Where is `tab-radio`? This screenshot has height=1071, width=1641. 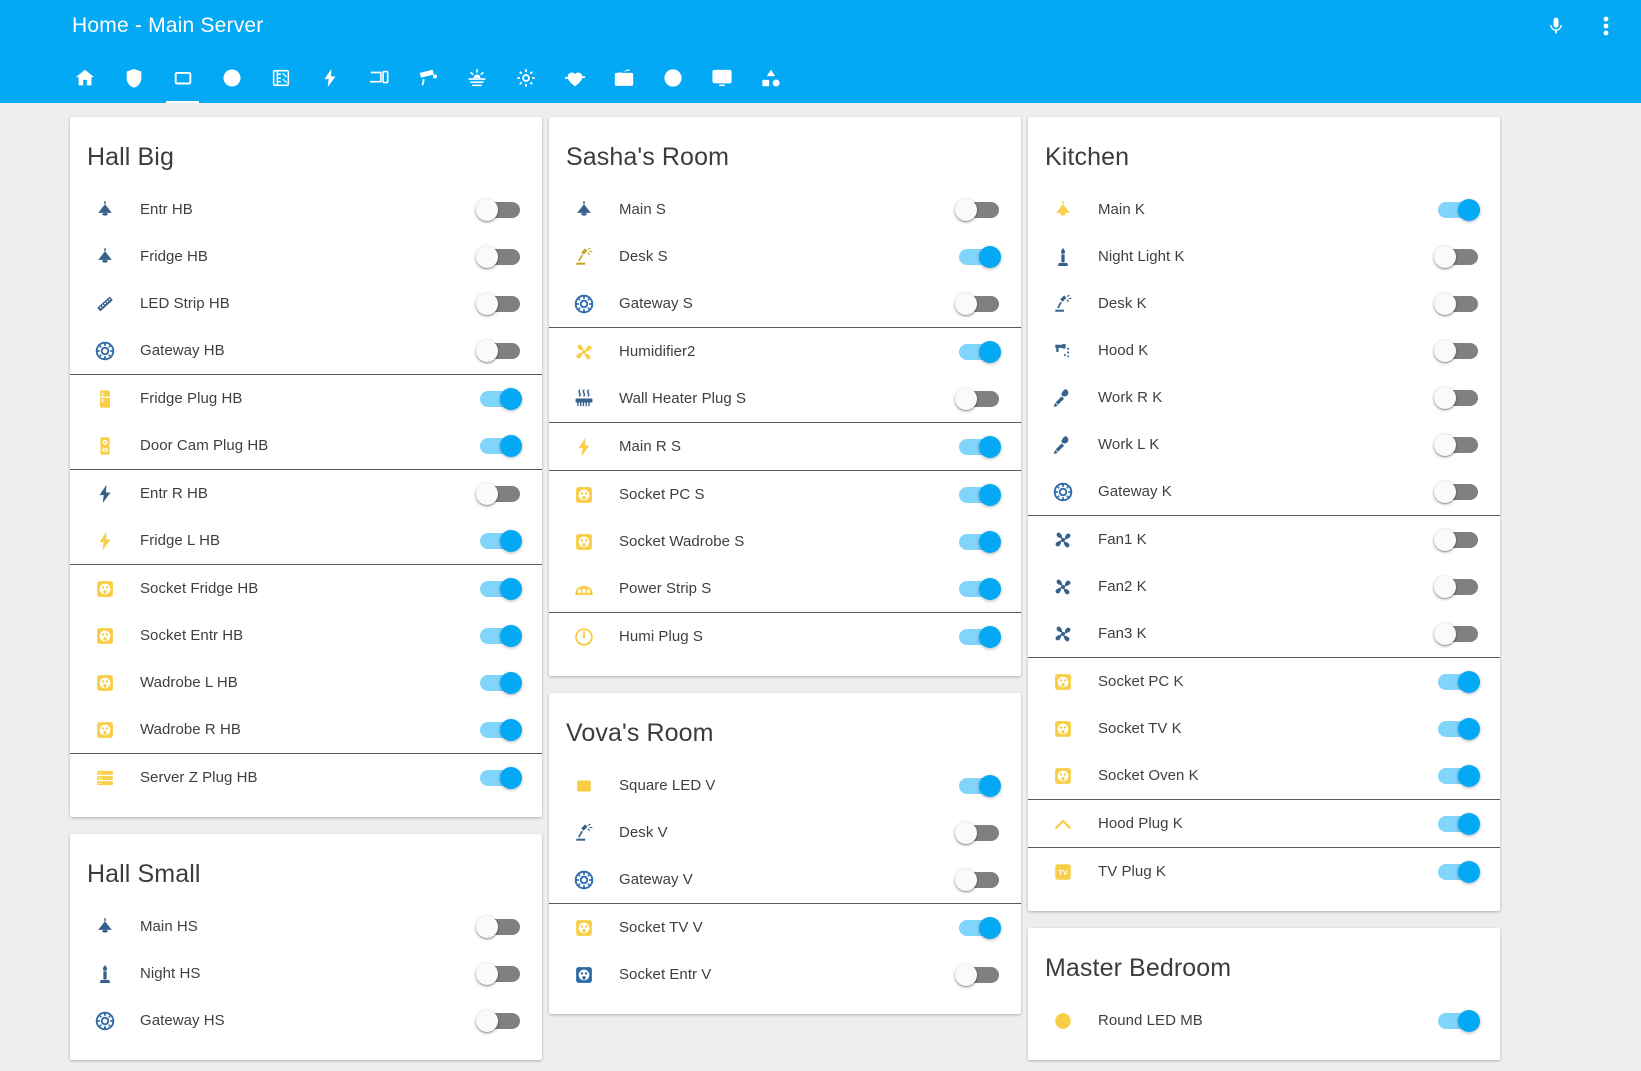
tab-radio is located at coordinates (623, 77).